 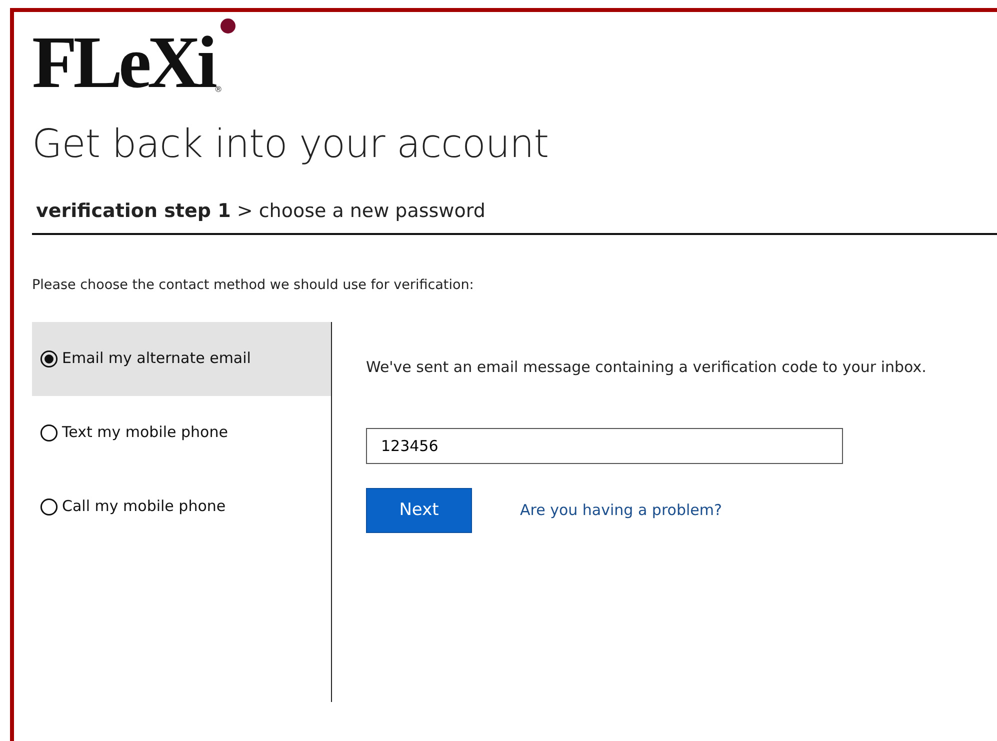 What do you see at coordinates (228, 26) in the screenshot?
I see `dot-icon` at bounding box center [228, 26].